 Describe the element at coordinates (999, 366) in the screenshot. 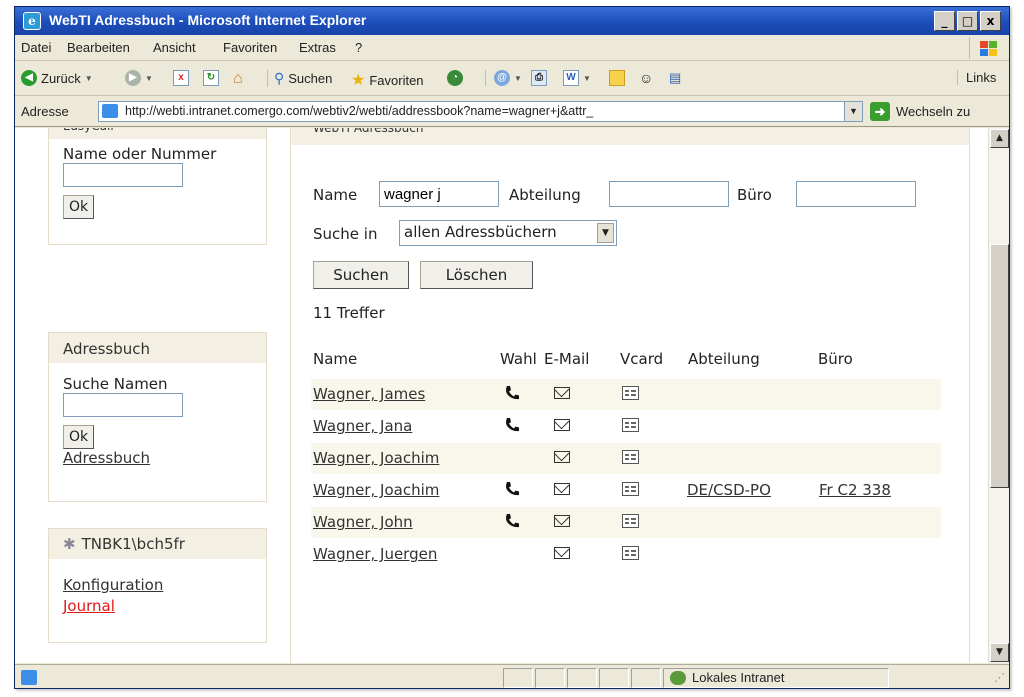

I see `scroll-thumb` at that location.